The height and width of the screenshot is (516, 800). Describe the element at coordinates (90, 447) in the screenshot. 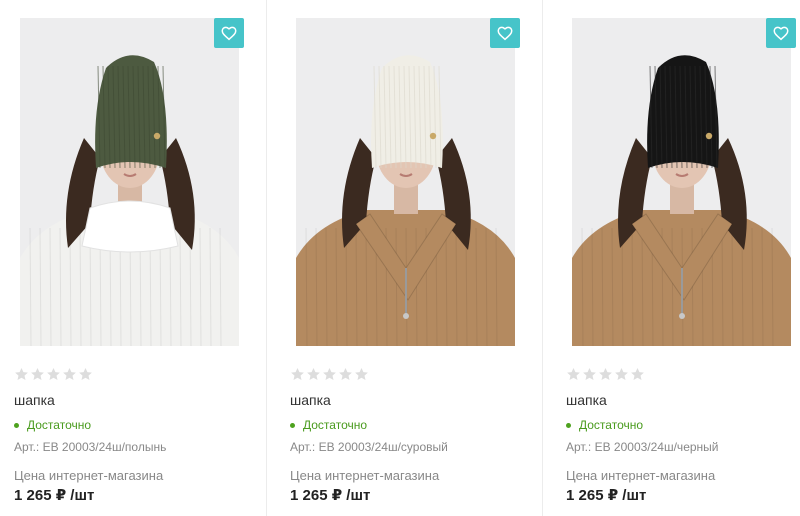

I see `article-number: Арт.: ЕВ 20003/24ш/полынь` at that location.